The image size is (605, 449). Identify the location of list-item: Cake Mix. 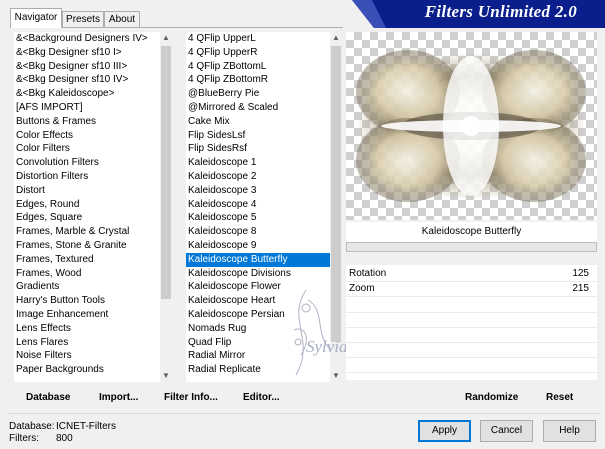
(258, 122).